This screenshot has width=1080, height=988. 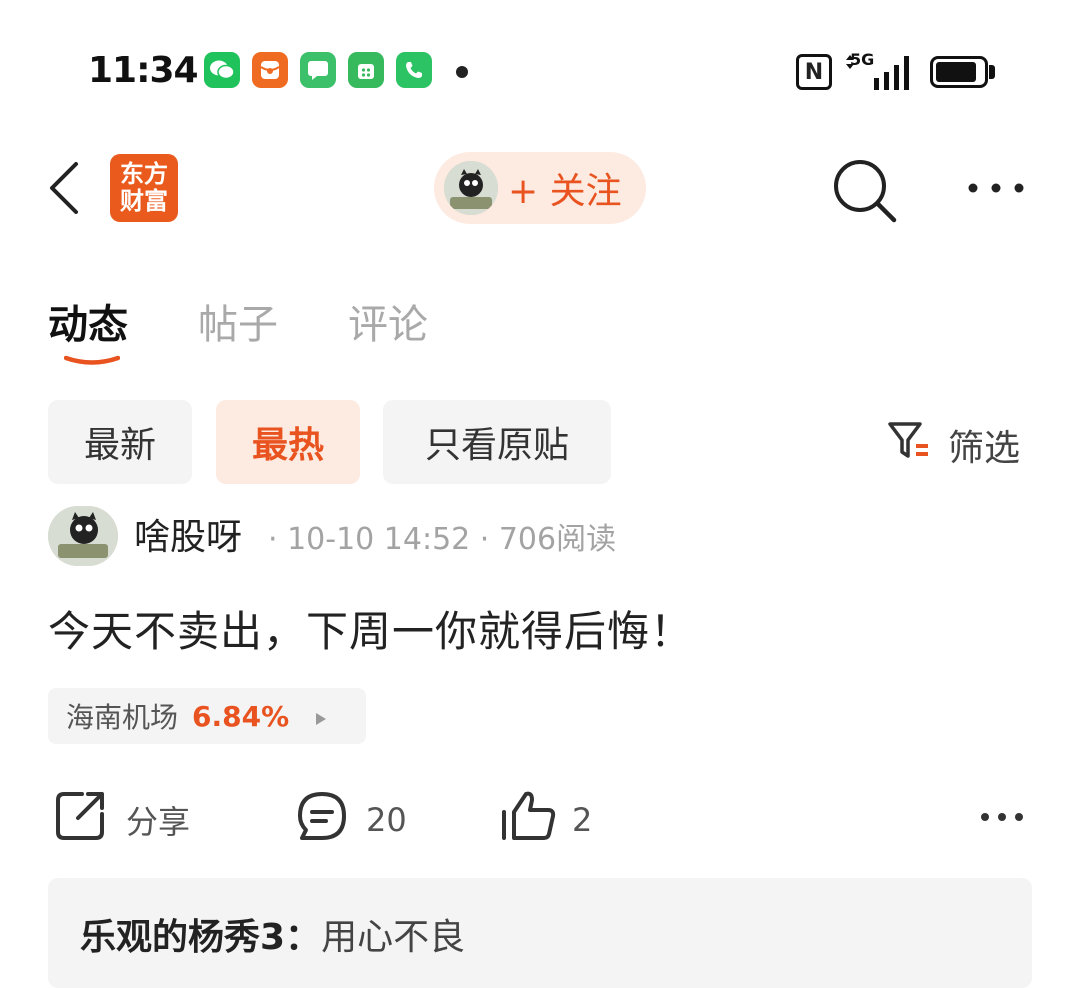 What do you see at coordinates (529, 820) in the screenshot?
I see `thumbs-up-icon` at bounding box center [529, 820].